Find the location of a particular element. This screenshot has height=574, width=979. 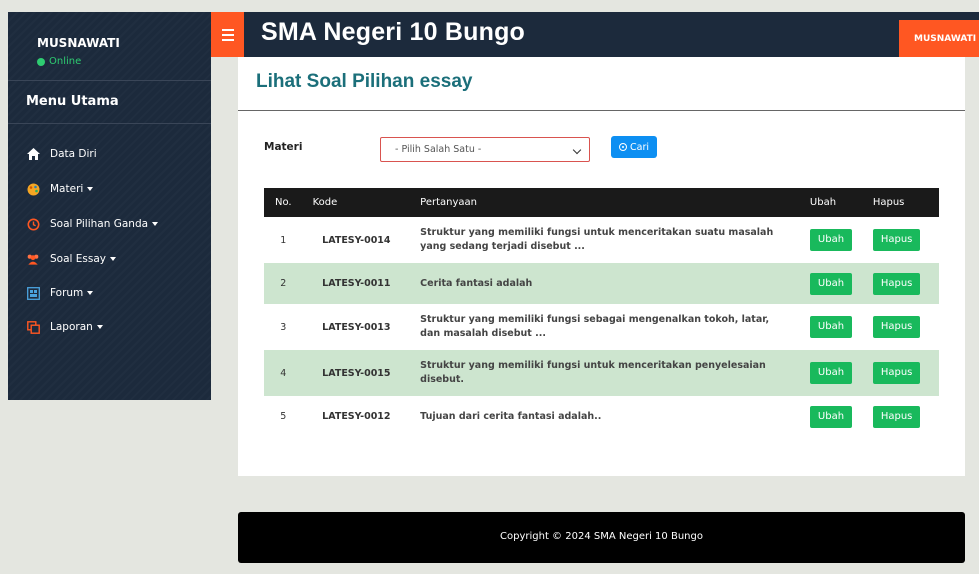

cell-kode: LATESY-0014 is located at coordinates (356, 240).